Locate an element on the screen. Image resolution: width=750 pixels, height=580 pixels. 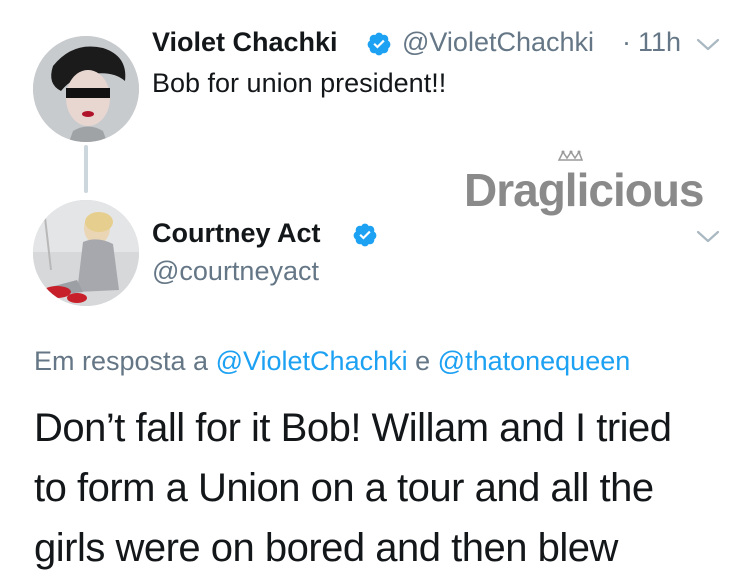
thread-connector-line is located at coordinates (86, 169).